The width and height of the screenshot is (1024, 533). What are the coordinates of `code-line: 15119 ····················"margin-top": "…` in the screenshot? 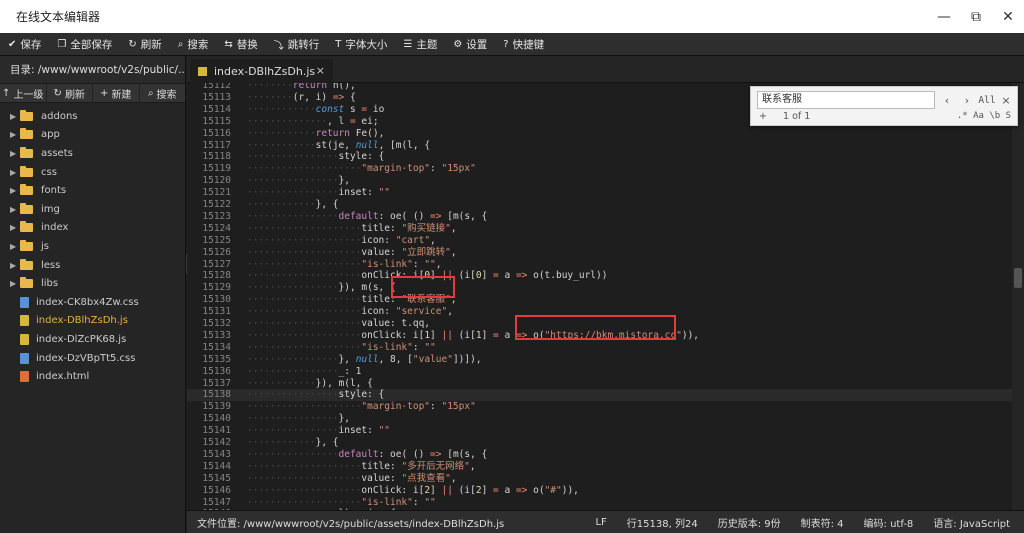 It's located at (599, 169).